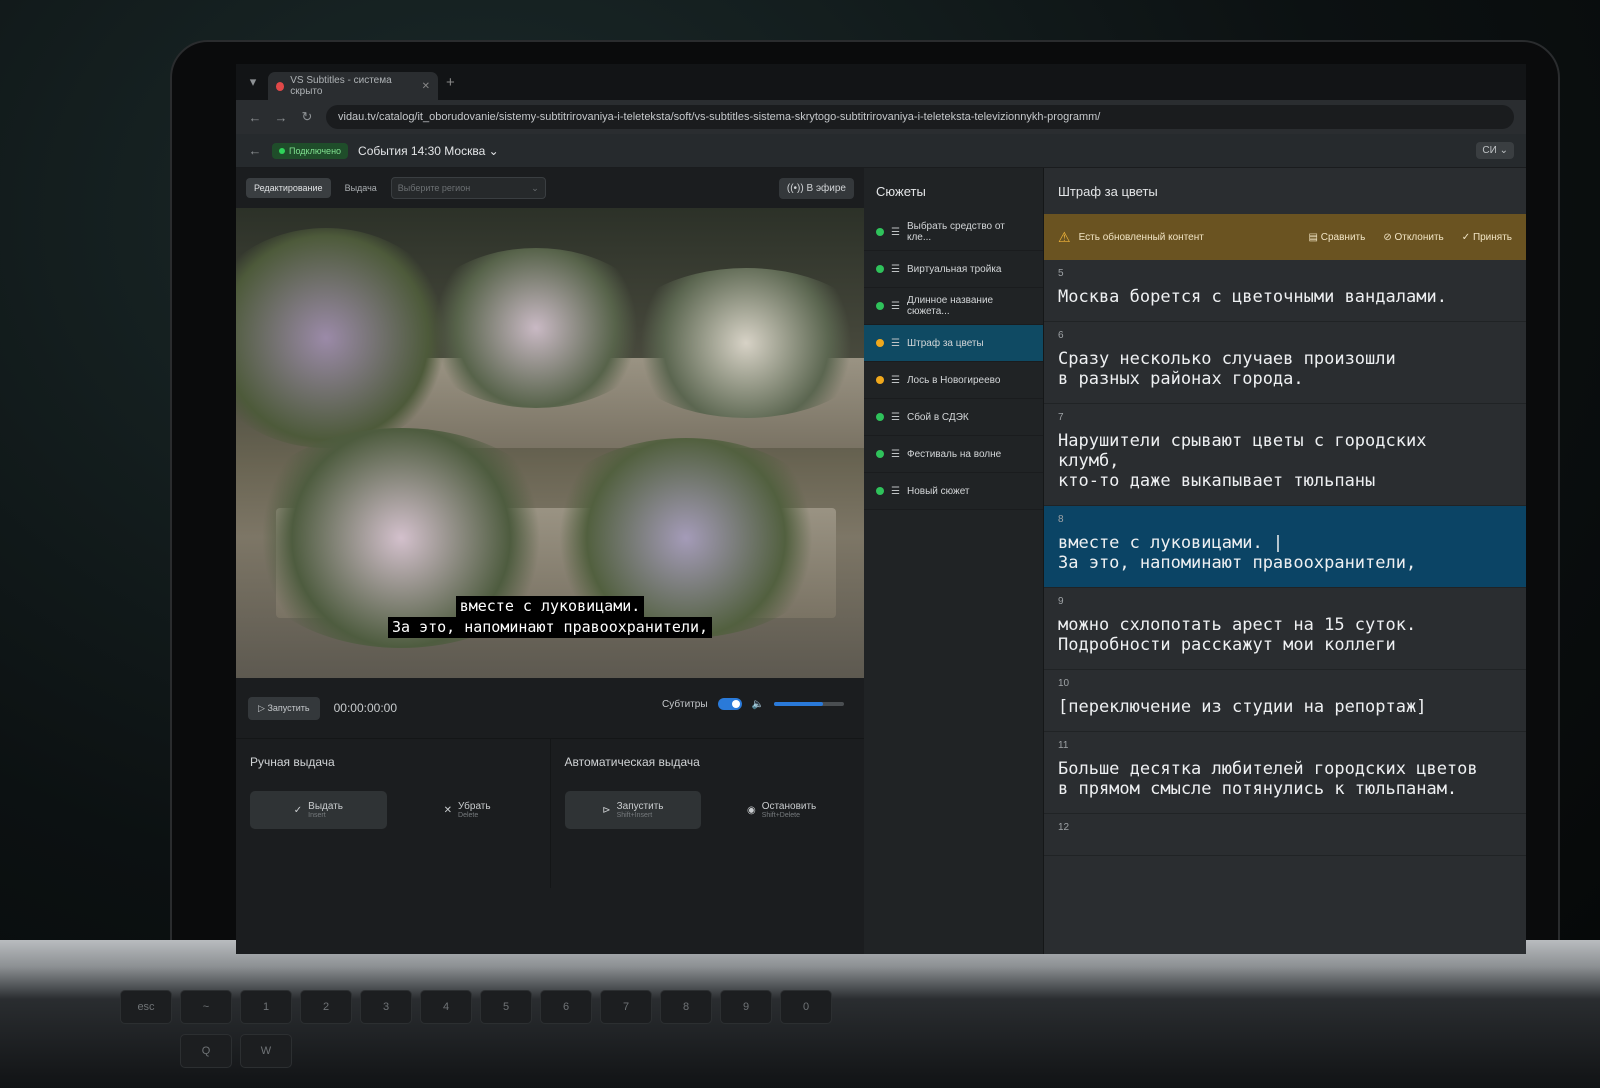 The height and width of the screenshot is (1088, 1600). I want to click on new-tab-icon: +, so click(450, 82).